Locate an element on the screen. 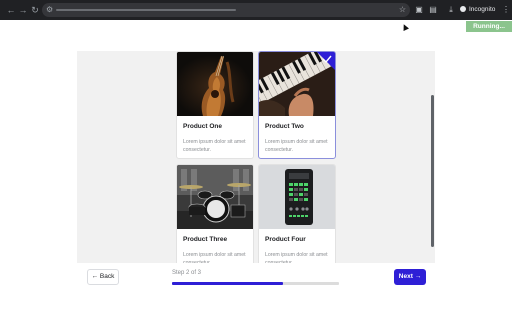 This screenshot has width=512, height=320. url-text-placeholder is located at coordinates (146, 10).